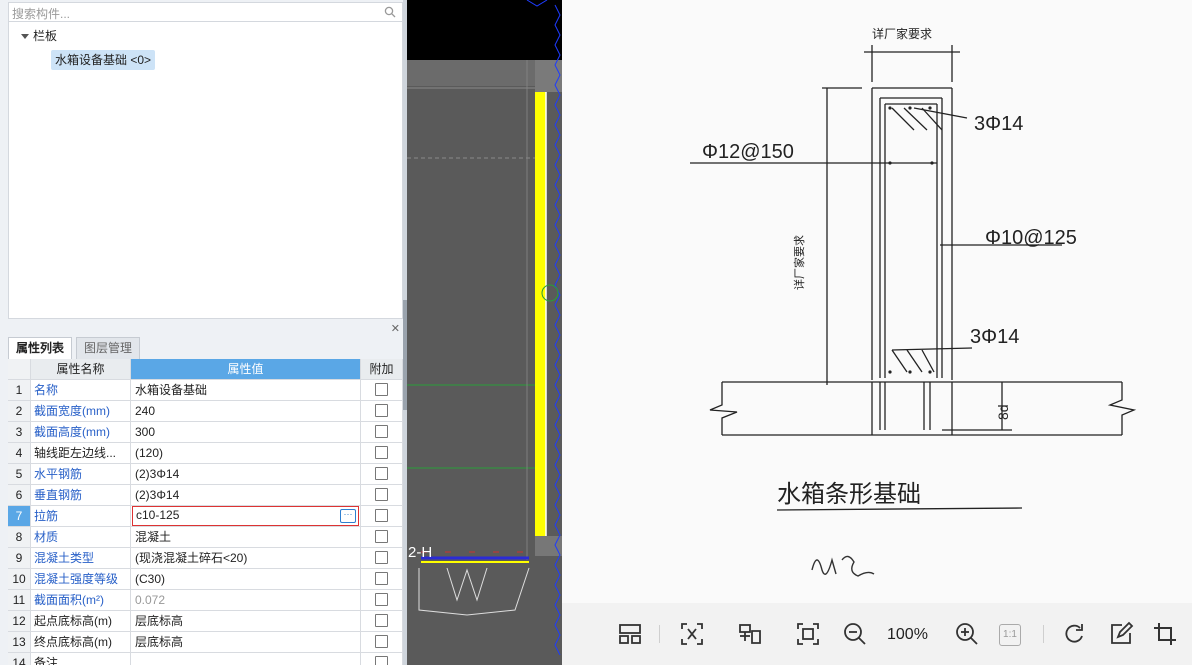 This screenshot has width=1192, height=665. What do you see at coordinates (630, 634) in the screenshot?
I see `layout-icon` at bounding box center [630, 634].